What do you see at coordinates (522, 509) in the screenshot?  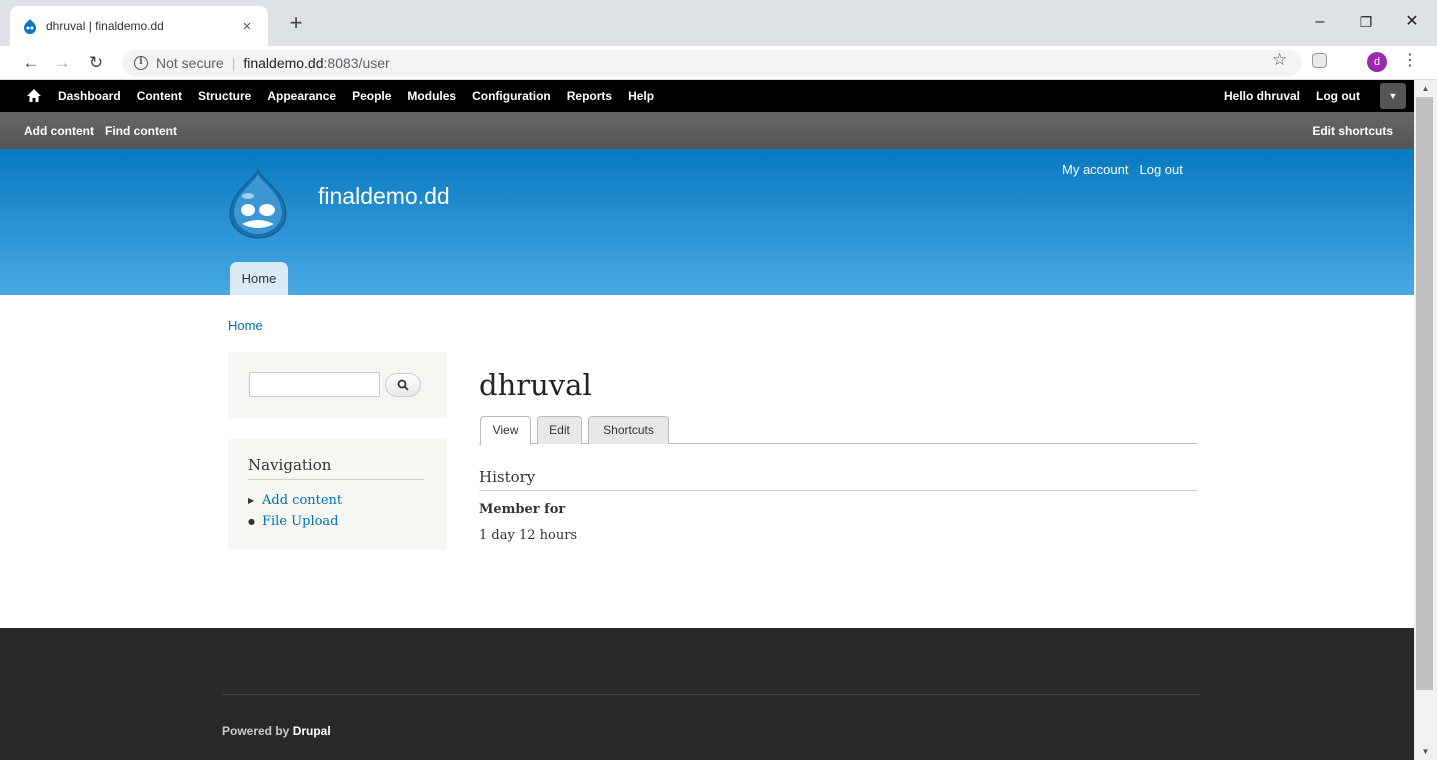 I see `member-for-label: Member for` at bounding box center [522, 509].